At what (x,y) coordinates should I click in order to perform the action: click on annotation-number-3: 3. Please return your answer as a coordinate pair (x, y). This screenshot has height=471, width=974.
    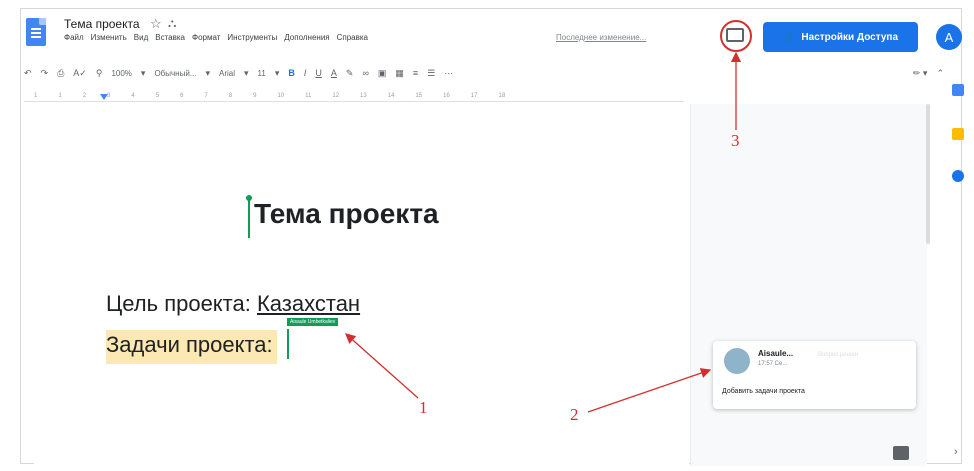
    Looking at the image, I should click on (735, 140).